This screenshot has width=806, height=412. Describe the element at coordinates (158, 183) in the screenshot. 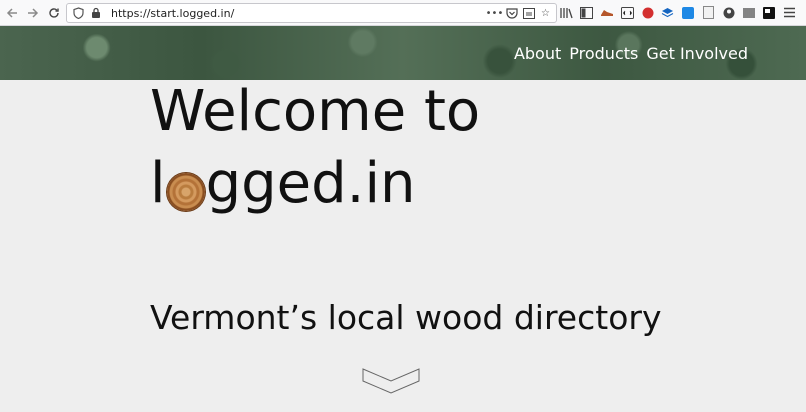

I see `hero-title-prefix: l` at that location.